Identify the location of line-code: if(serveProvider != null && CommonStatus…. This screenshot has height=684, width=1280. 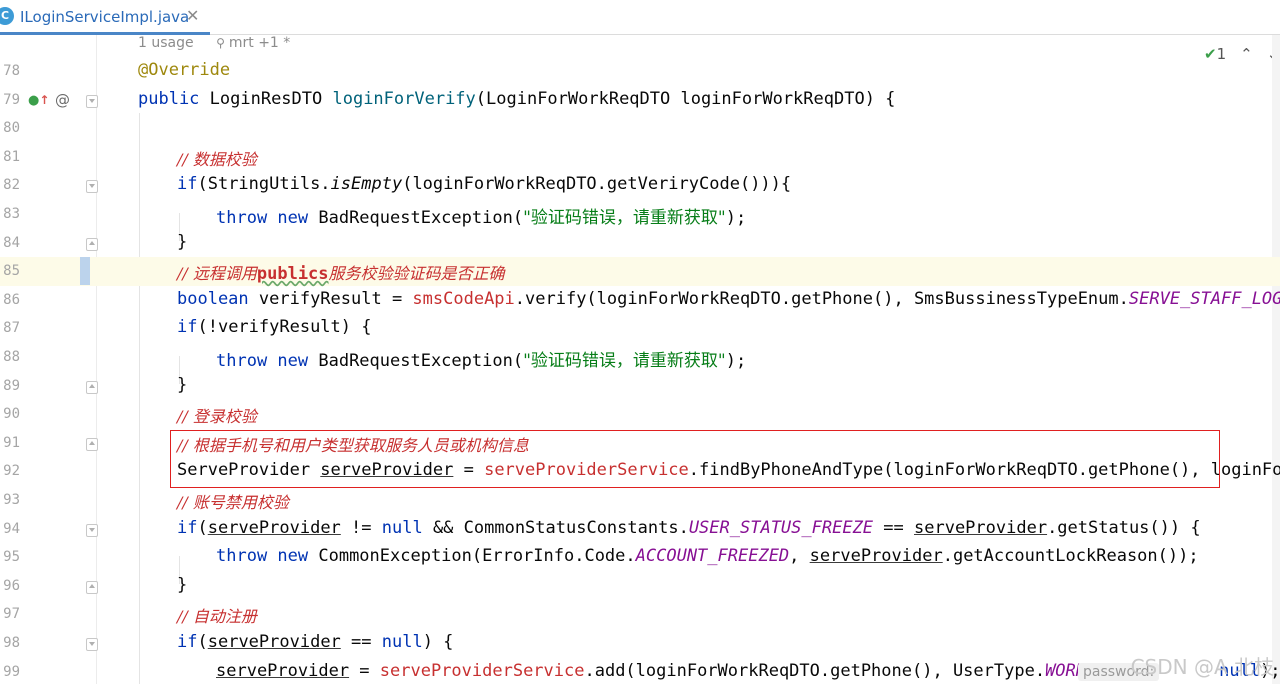
(689, 528).